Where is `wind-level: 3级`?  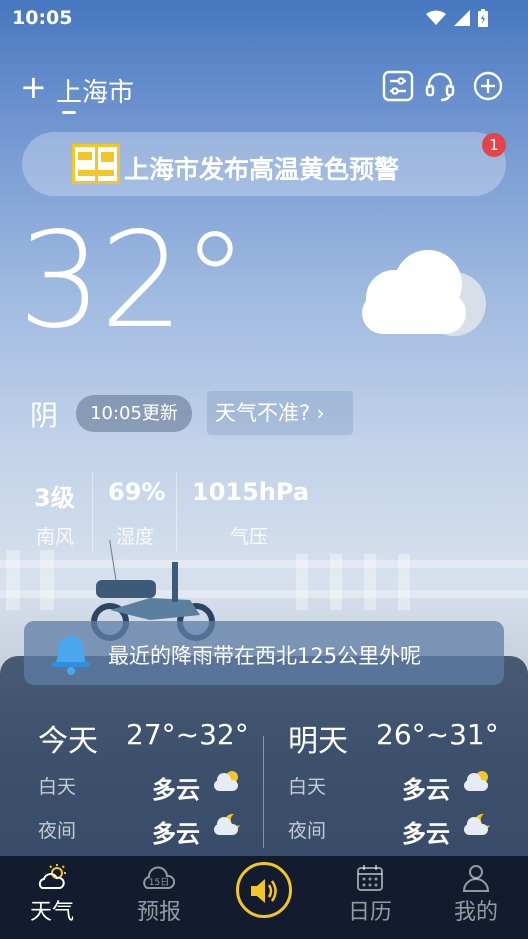 wind-level: 3级 is located at coordinates (54, 498).